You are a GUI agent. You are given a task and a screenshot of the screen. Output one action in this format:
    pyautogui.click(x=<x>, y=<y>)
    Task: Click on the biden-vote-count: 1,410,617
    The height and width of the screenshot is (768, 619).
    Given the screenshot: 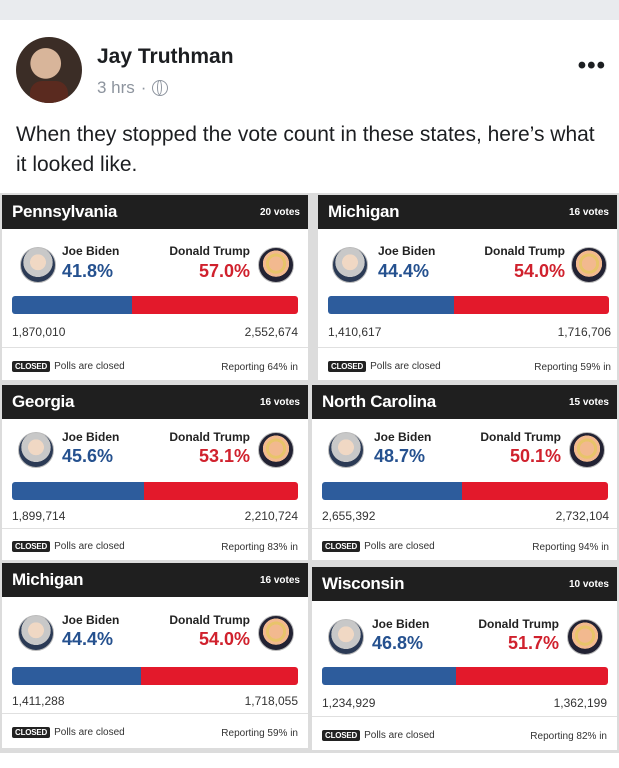 What is the action you would take?
    pyautogui.click(x=355, y=332)
    